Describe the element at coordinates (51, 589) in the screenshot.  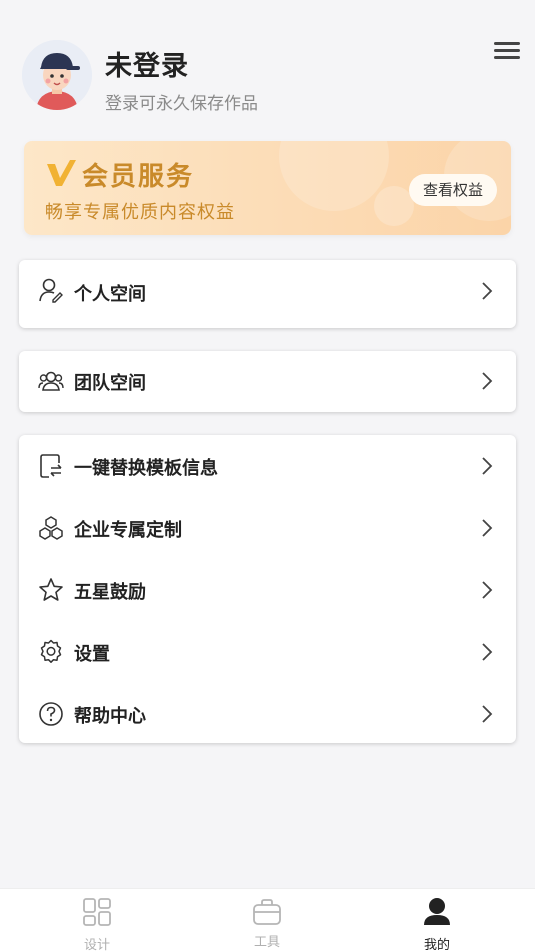
I see `star-icon` at that location.